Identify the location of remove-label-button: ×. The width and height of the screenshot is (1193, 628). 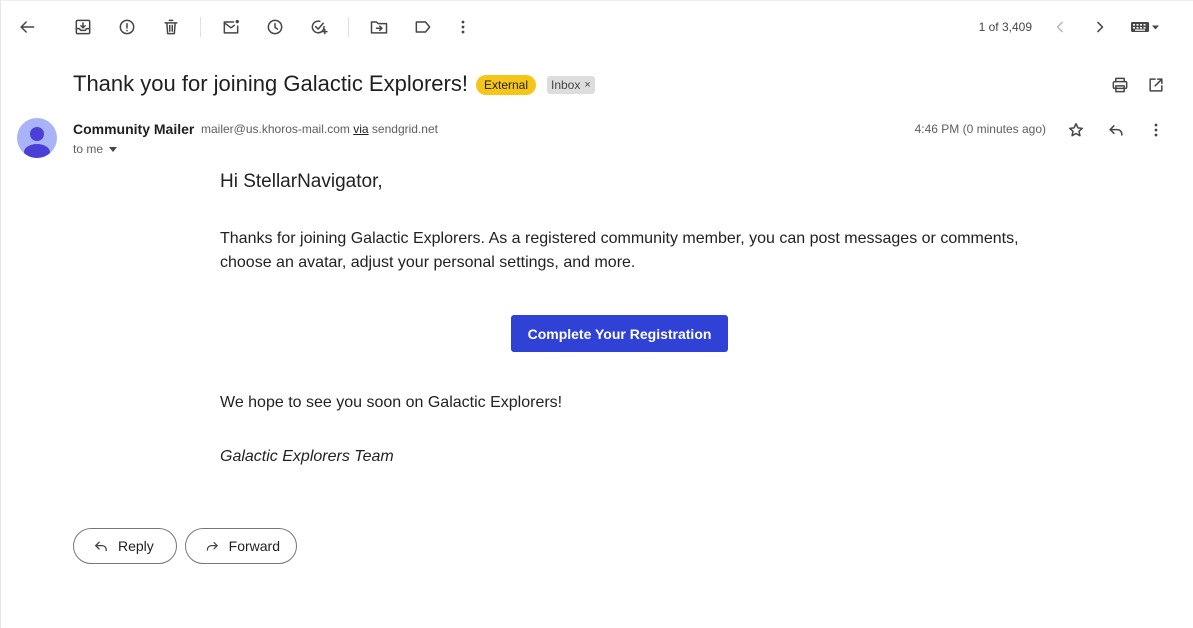
(587, 85).